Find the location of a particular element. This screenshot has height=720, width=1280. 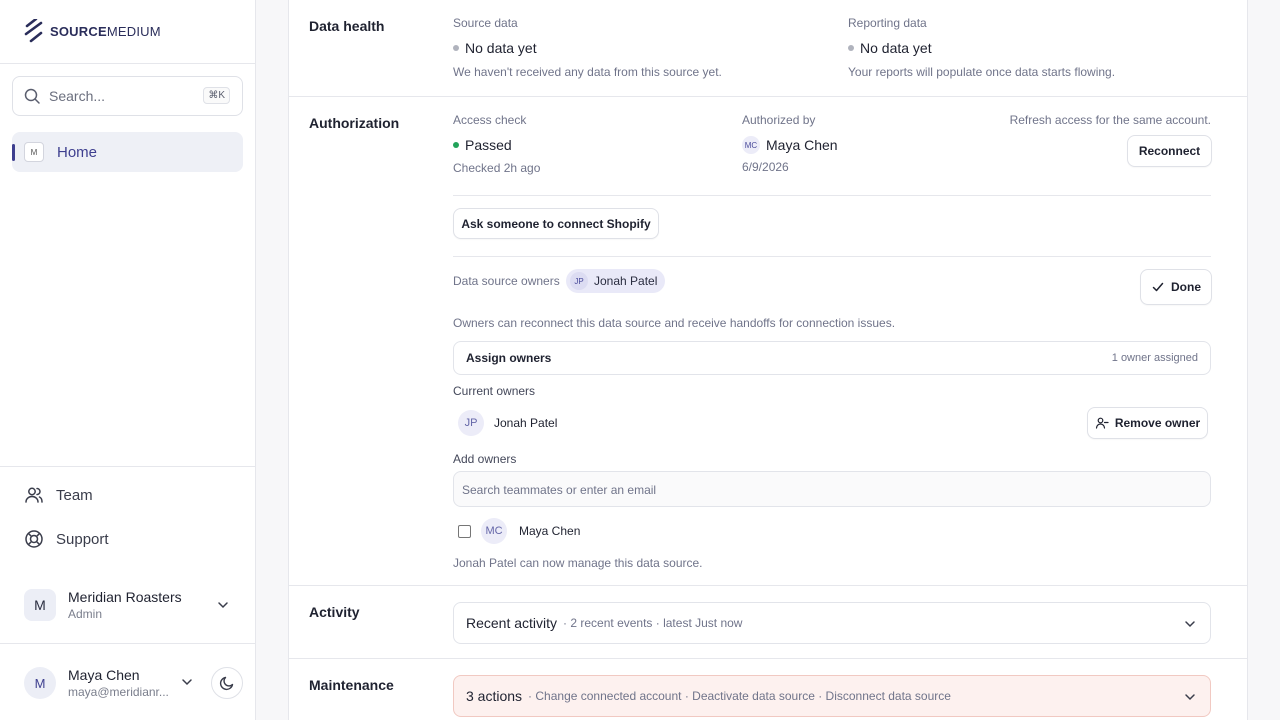

candidate-row: MC Maya Chen is located at coordinates (519, 531).